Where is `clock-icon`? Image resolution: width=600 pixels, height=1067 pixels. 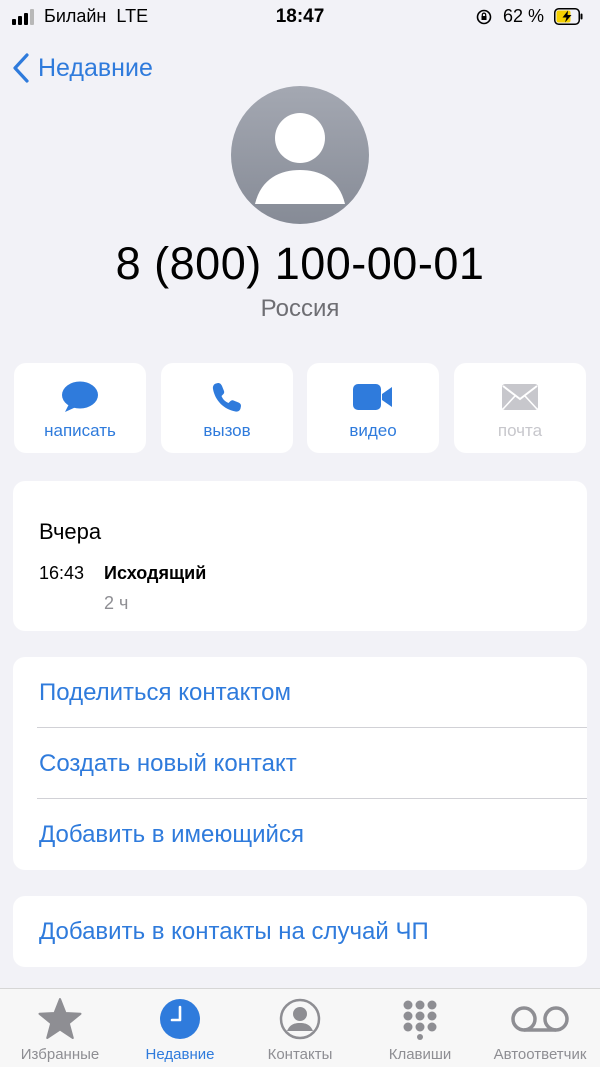 clock-icon is located at coordinates (180, 1019).